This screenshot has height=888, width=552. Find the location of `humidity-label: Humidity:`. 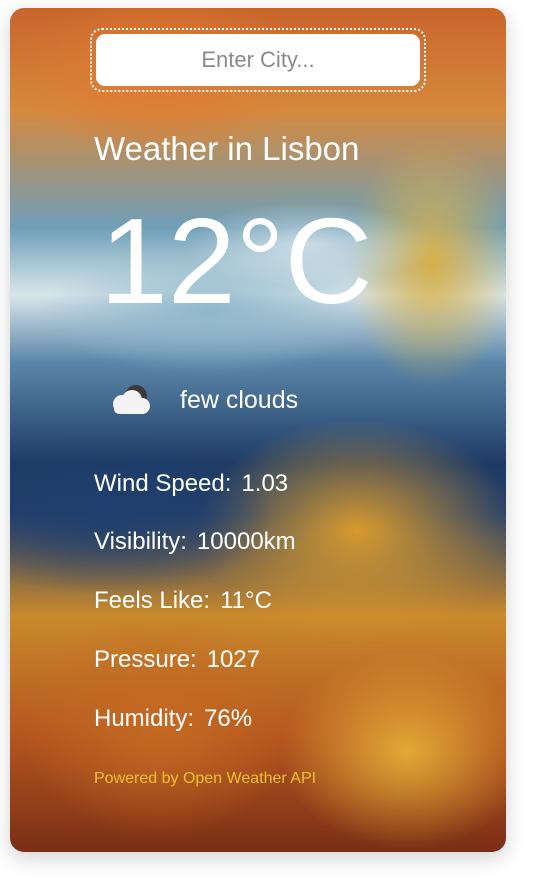

humidity-label: Humidity: is located at coordinates (144, 718).